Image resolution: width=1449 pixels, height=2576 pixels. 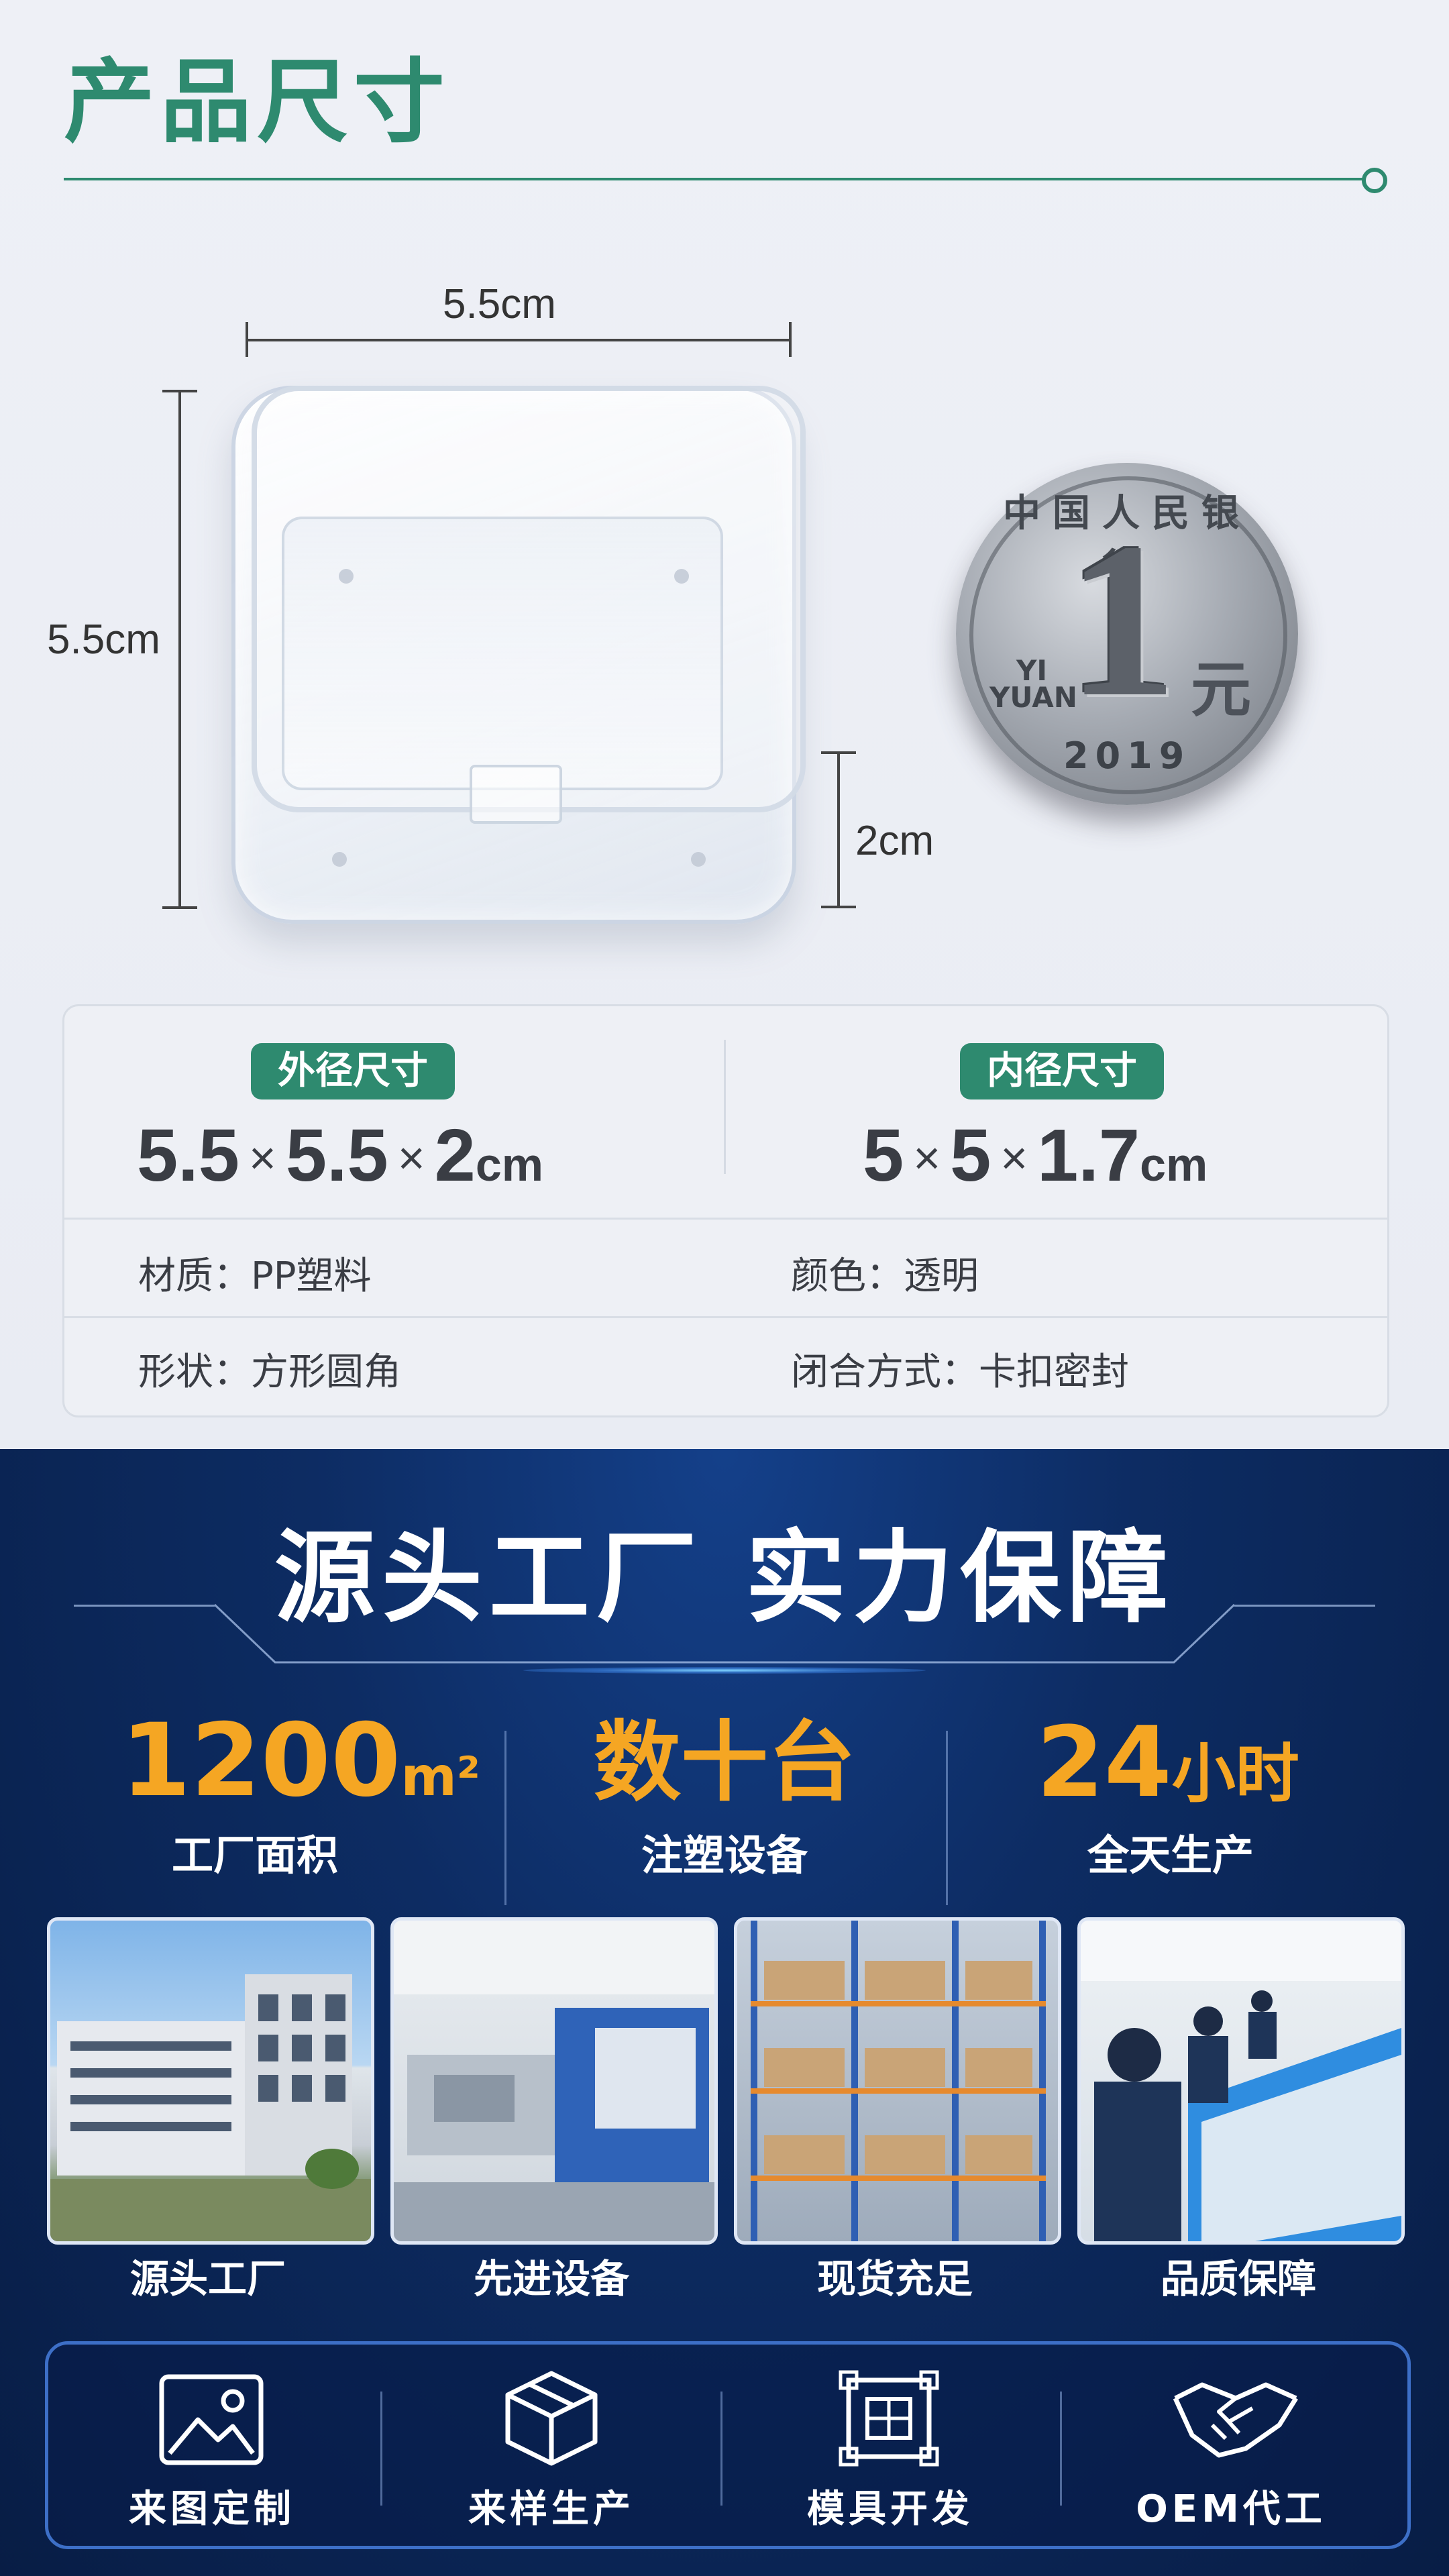 I want to click on shape-attribute: 形状：方形圆角, so click(x=269, y=1372).